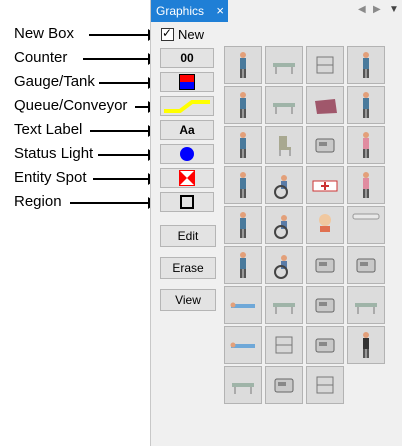  I want to click on edit-button: Edit, so click(188, 236).